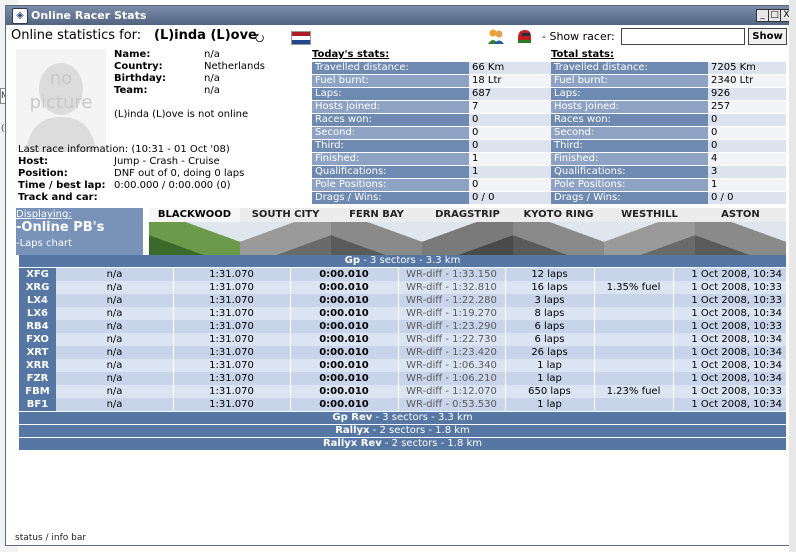  I want to click on total-stat-value: 0, so click(747, 146).